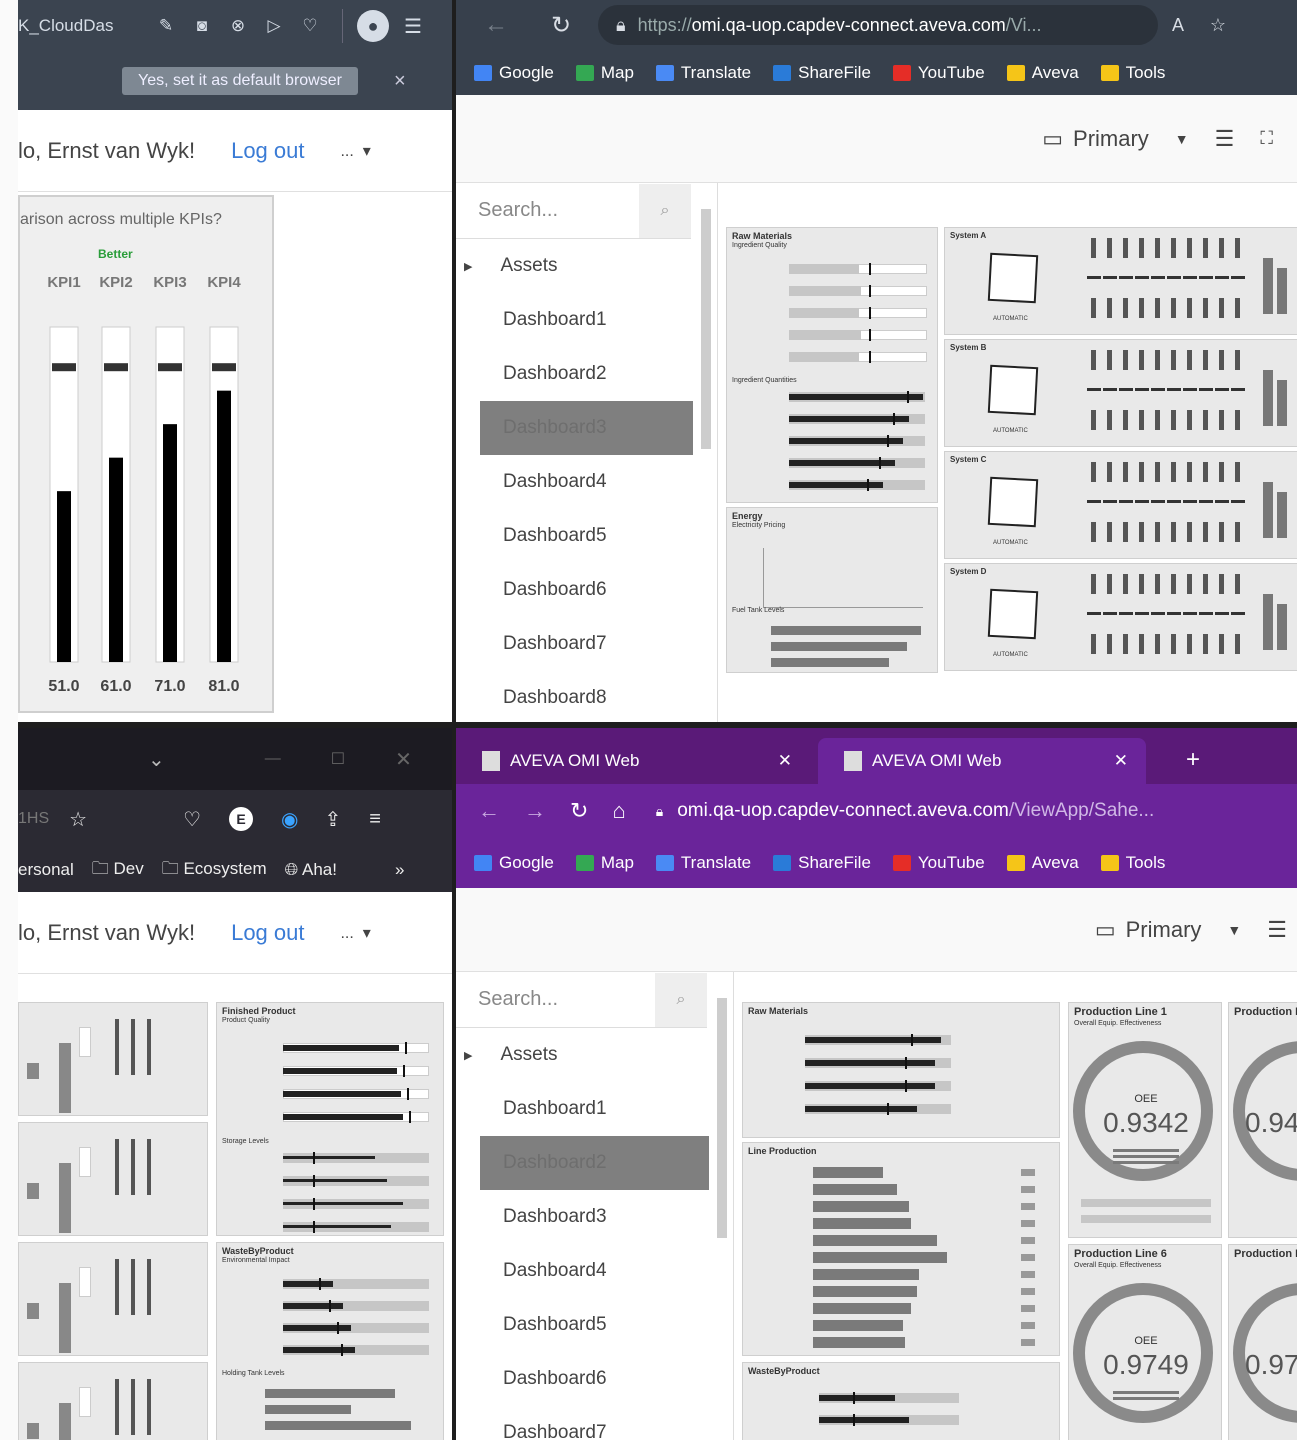 The height and width of the screenshot is (1440, 1297). What do you see at coordinates (289, 819) in the screenshot?
I see `extension-blue-icon: ◉` at bounding box center [289, 819].